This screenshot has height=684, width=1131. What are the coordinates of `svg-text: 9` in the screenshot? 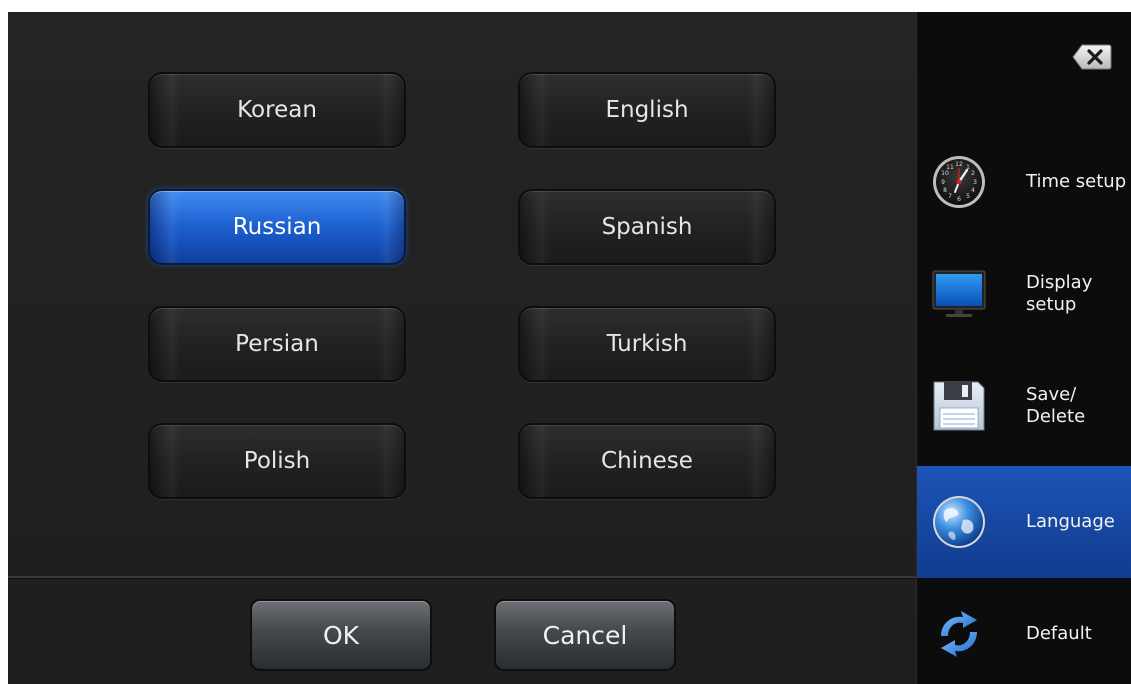 It's located at (943, 182).